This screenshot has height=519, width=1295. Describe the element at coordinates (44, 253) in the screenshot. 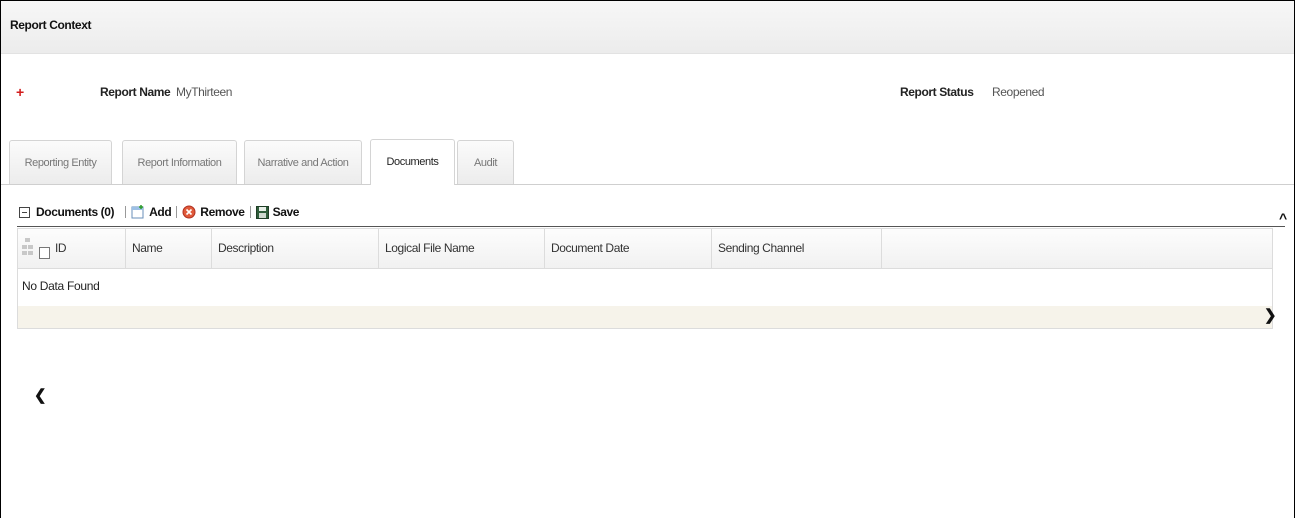

I see `select-all-checkbox` at that location.